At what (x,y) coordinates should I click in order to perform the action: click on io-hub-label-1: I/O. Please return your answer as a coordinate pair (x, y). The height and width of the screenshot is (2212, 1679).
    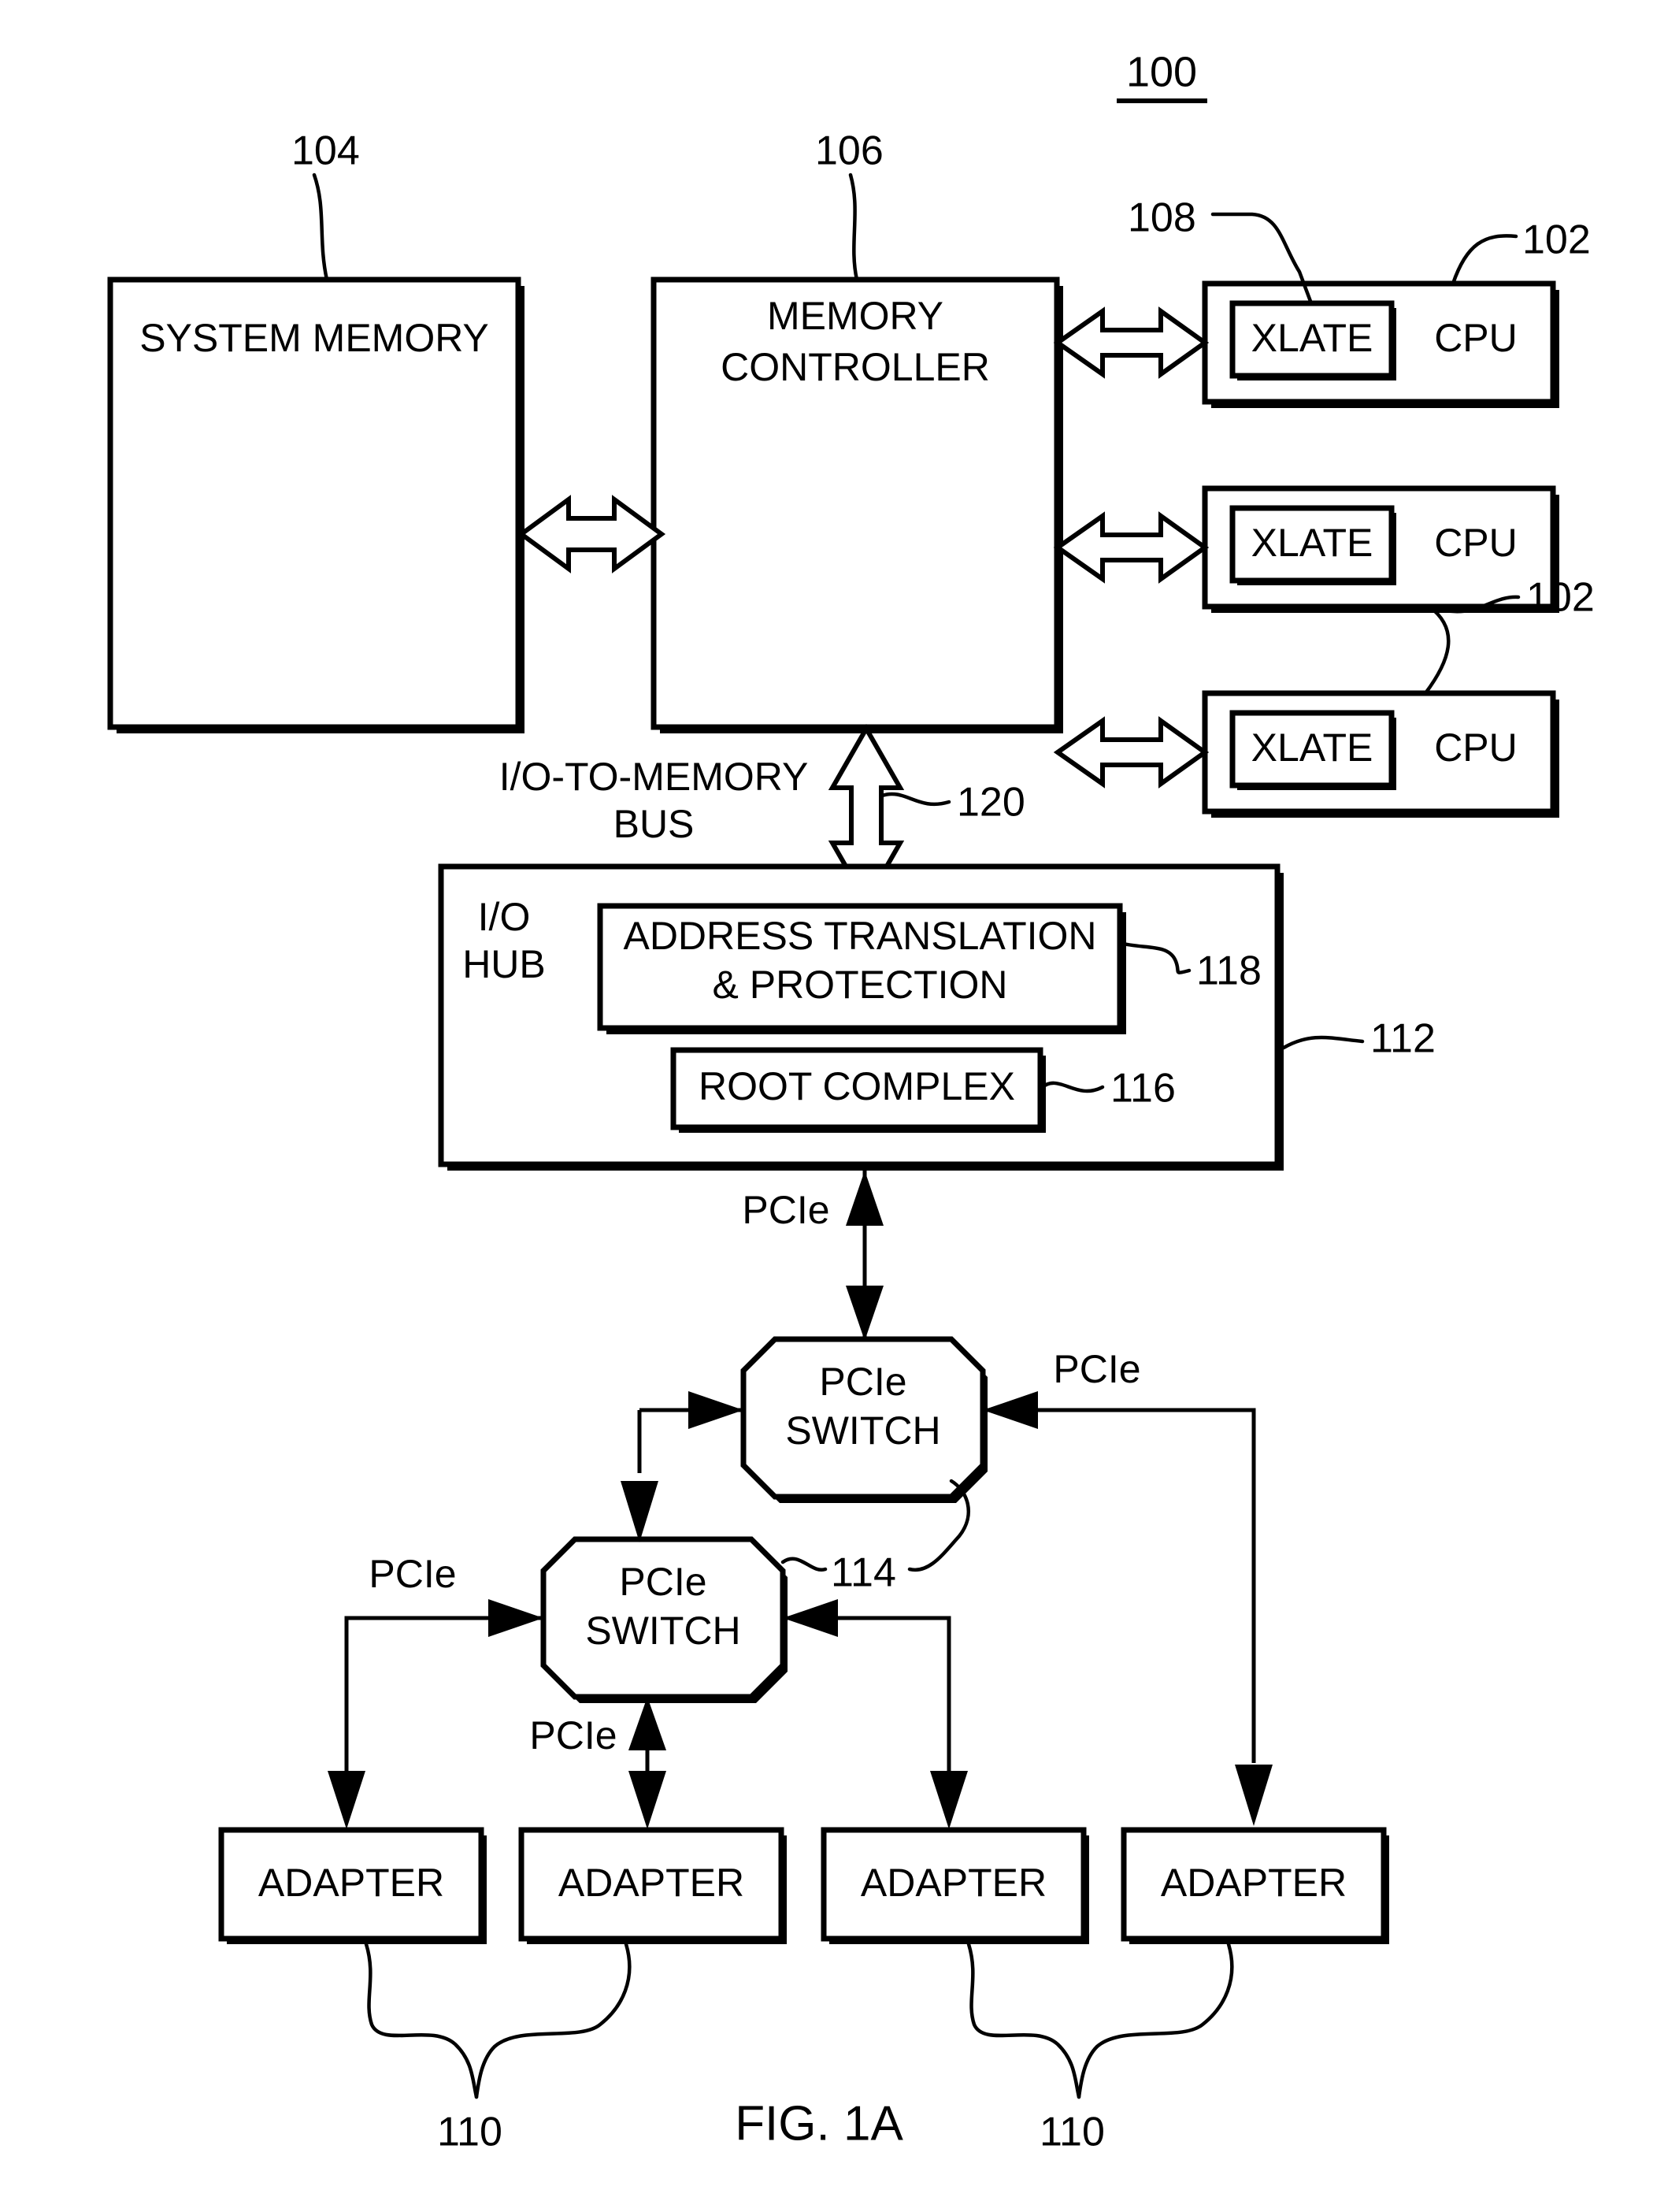
    Looking at the image, I should click on (504, 917).